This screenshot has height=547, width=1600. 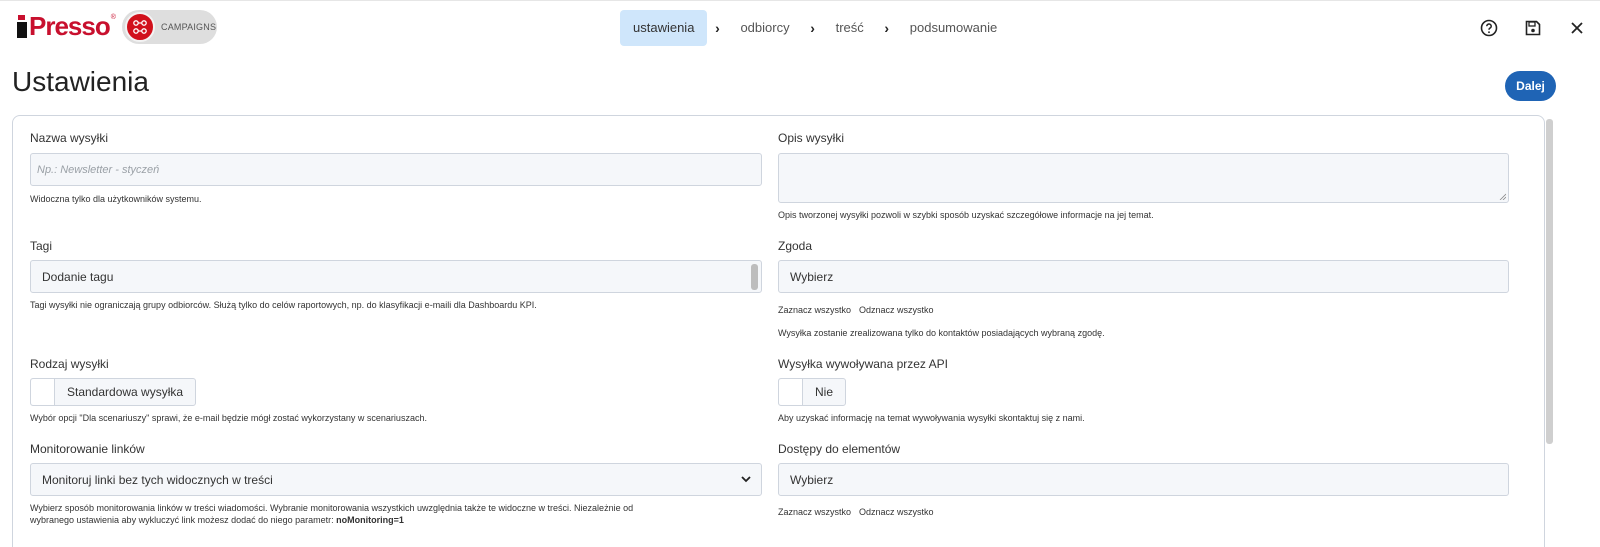 What do you see at coordinates (87, 449) in the screenshot?
I see `link-monitoring-label: Monitorowanie linków` at bounding box center [87, 449].